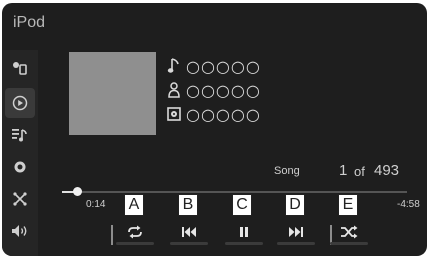  Describe the element at coordinates (78, 191) in the screenshot. I see `seek-handle` at that location.